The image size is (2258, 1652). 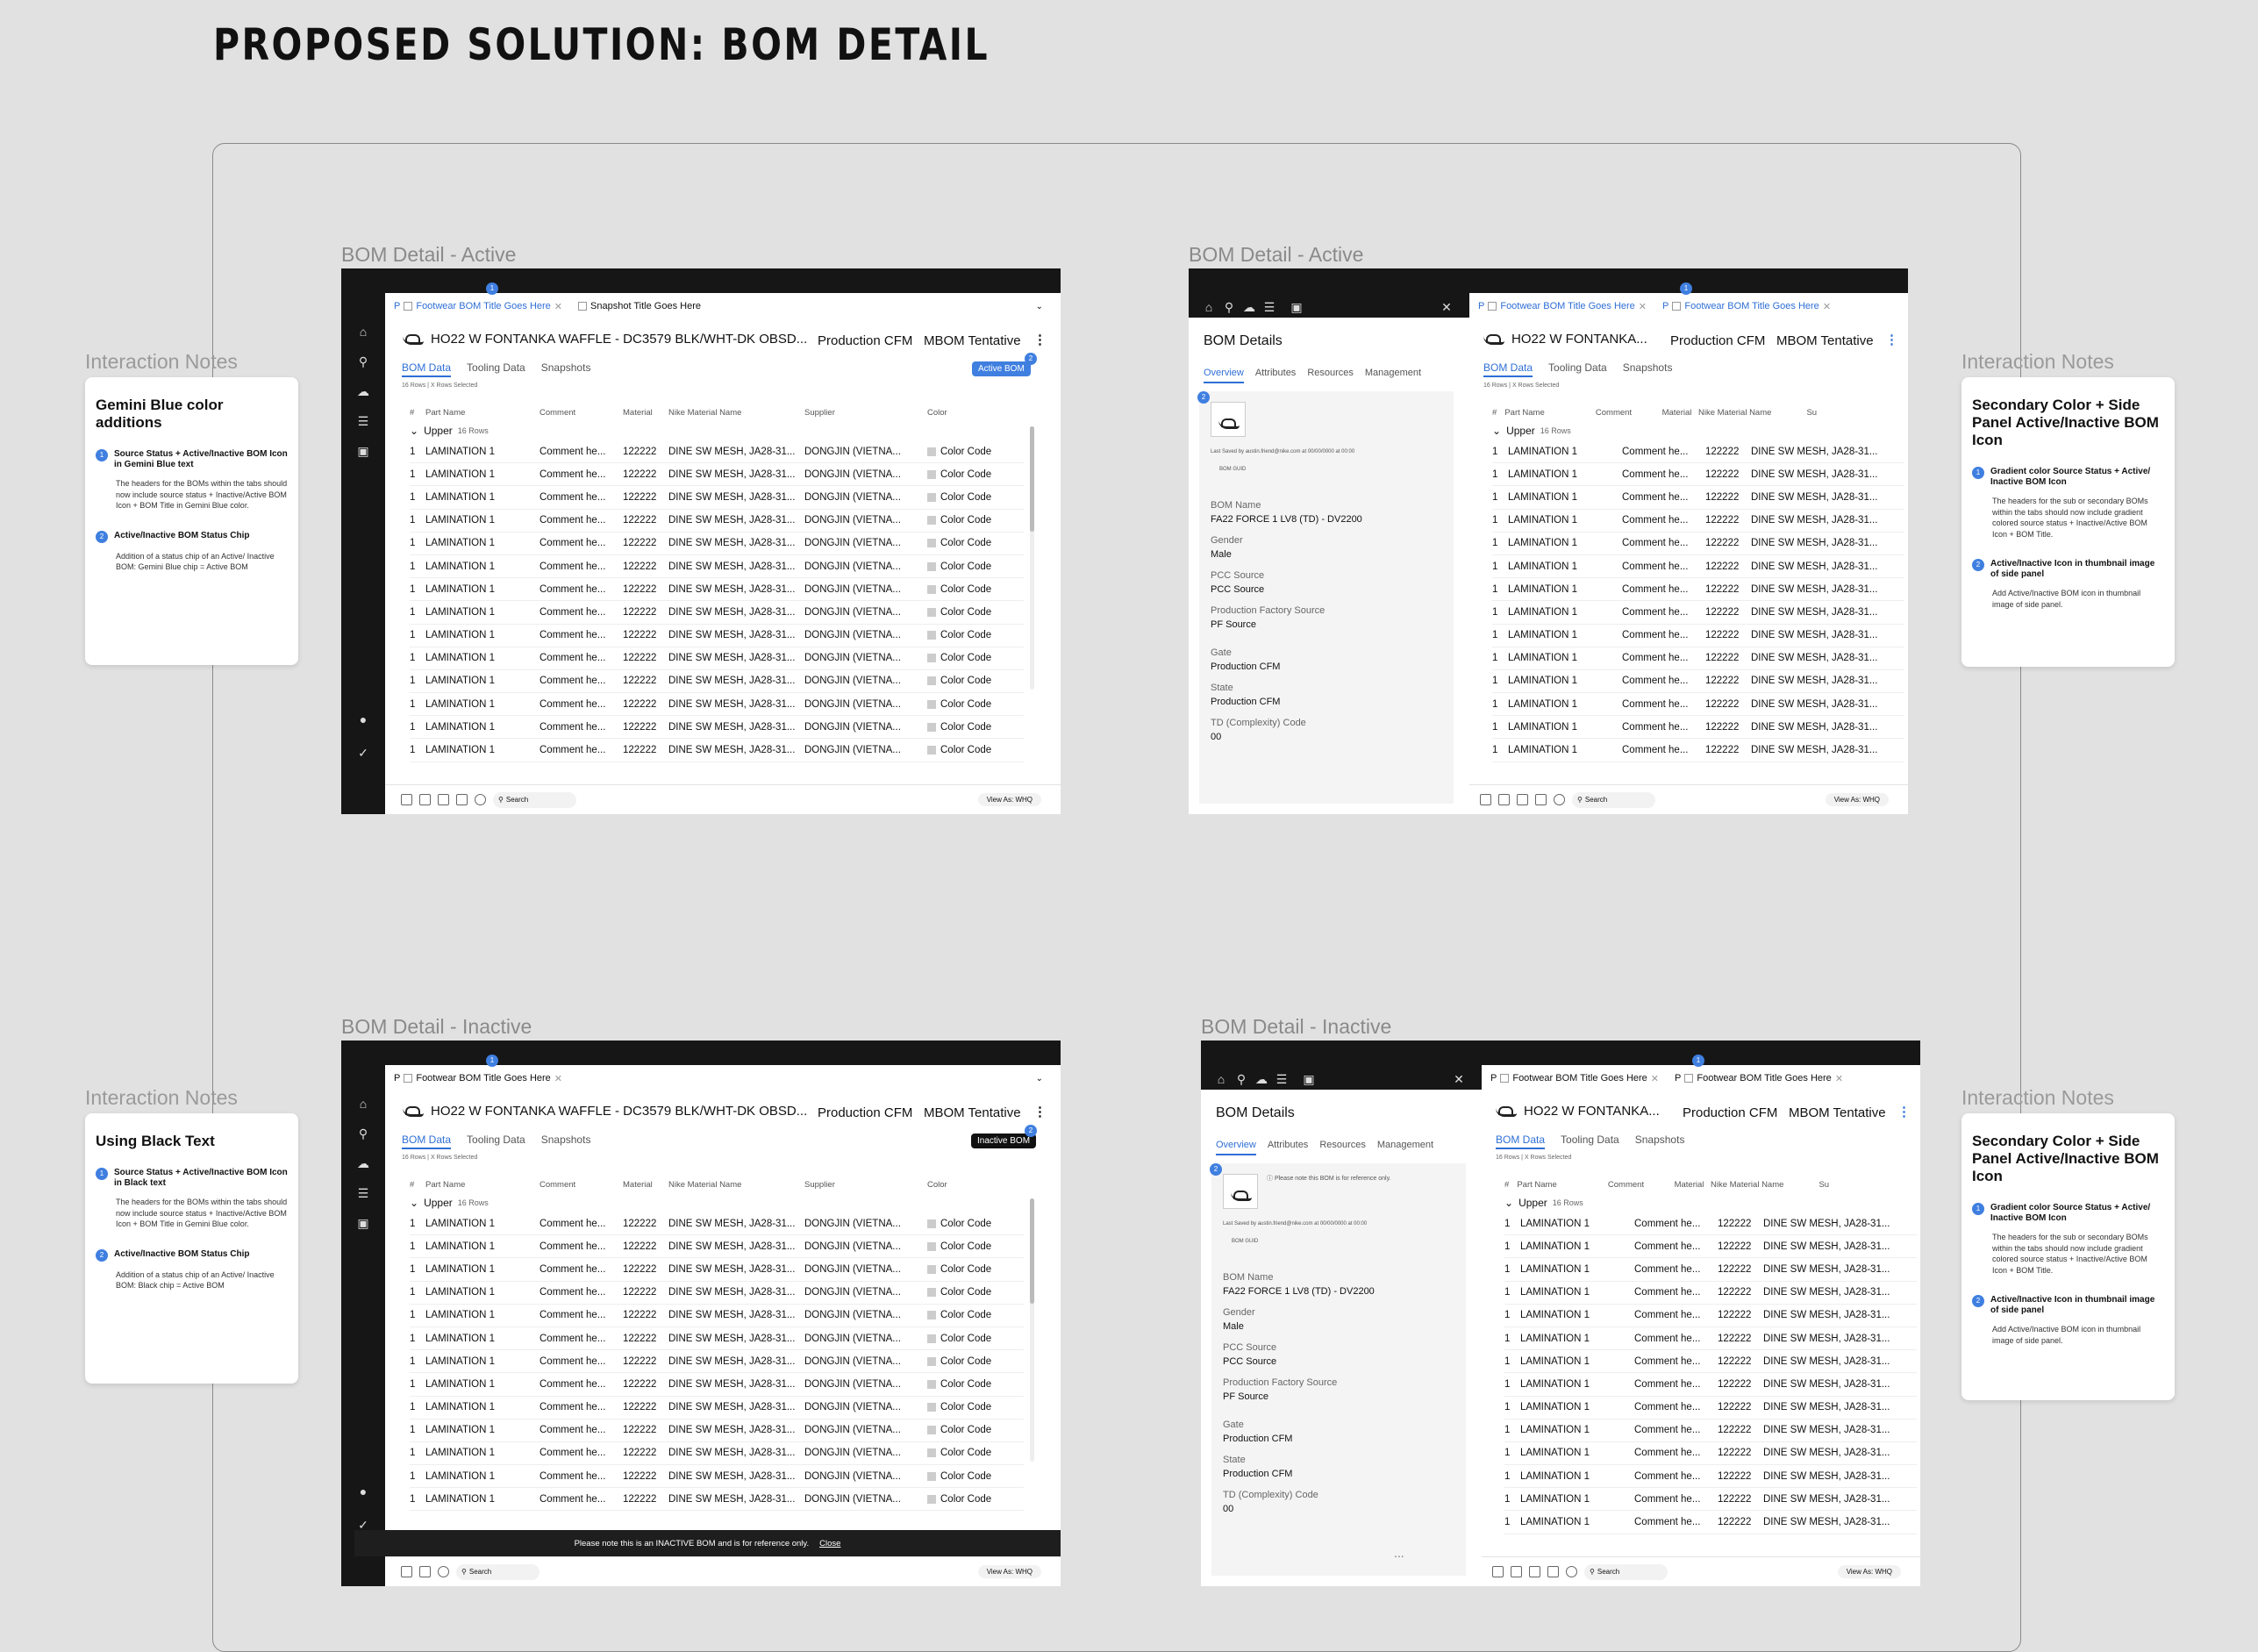 What do you see at coordinates (1245, 1242) in the screenshot?
I see `bom-guid-link: BOM GUID` at bounding box center [1245, 1242].